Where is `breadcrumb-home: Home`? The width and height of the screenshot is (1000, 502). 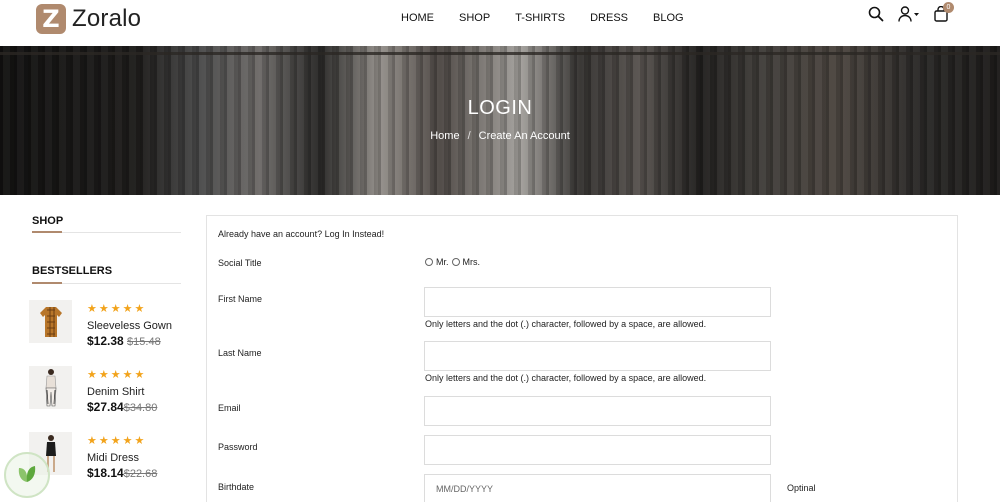 breadcrumb-home: Home is located at coordinates (444, 136).